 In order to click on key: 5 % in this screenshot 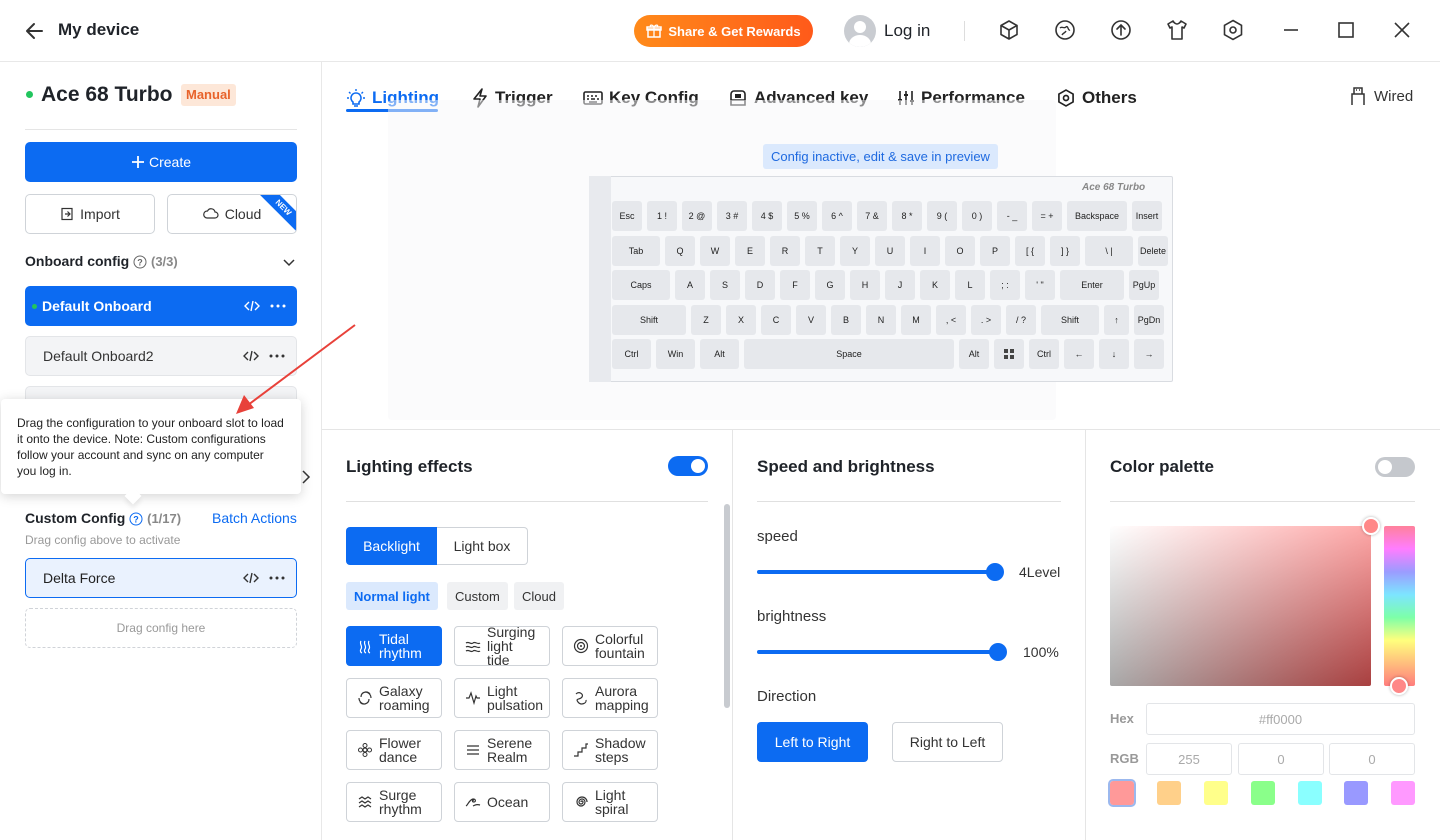, I will do `click(802, 216)`.